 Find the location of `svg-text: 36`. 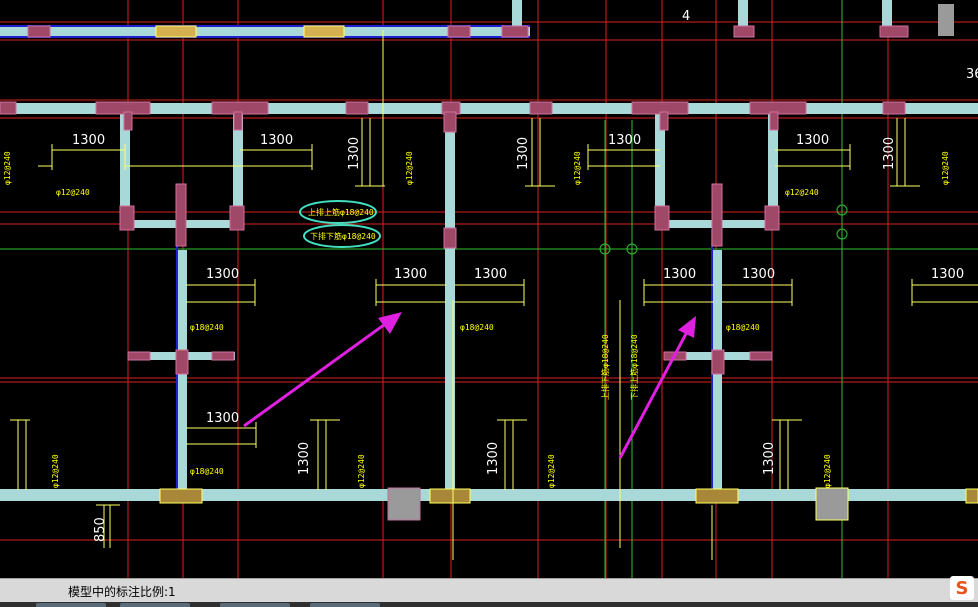

svg-text: 36 is located at coordinates (972, 74).